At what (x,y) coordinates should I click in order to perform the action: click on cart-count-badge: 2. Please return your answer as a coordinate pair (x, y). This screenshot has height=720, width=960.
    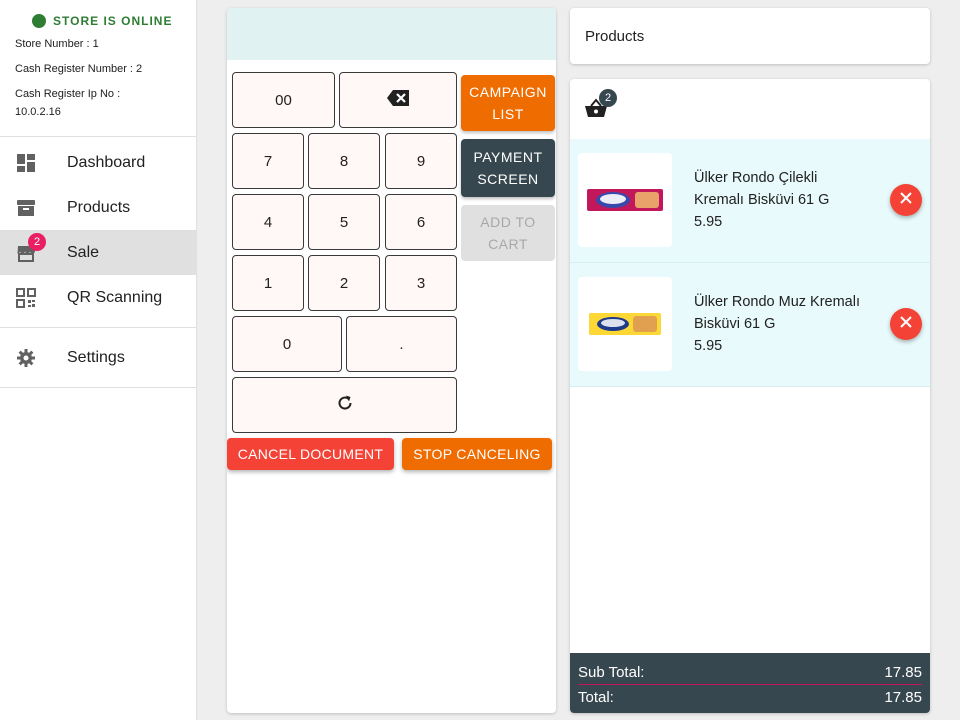
    Looking at the image, I should click on (608, 98).